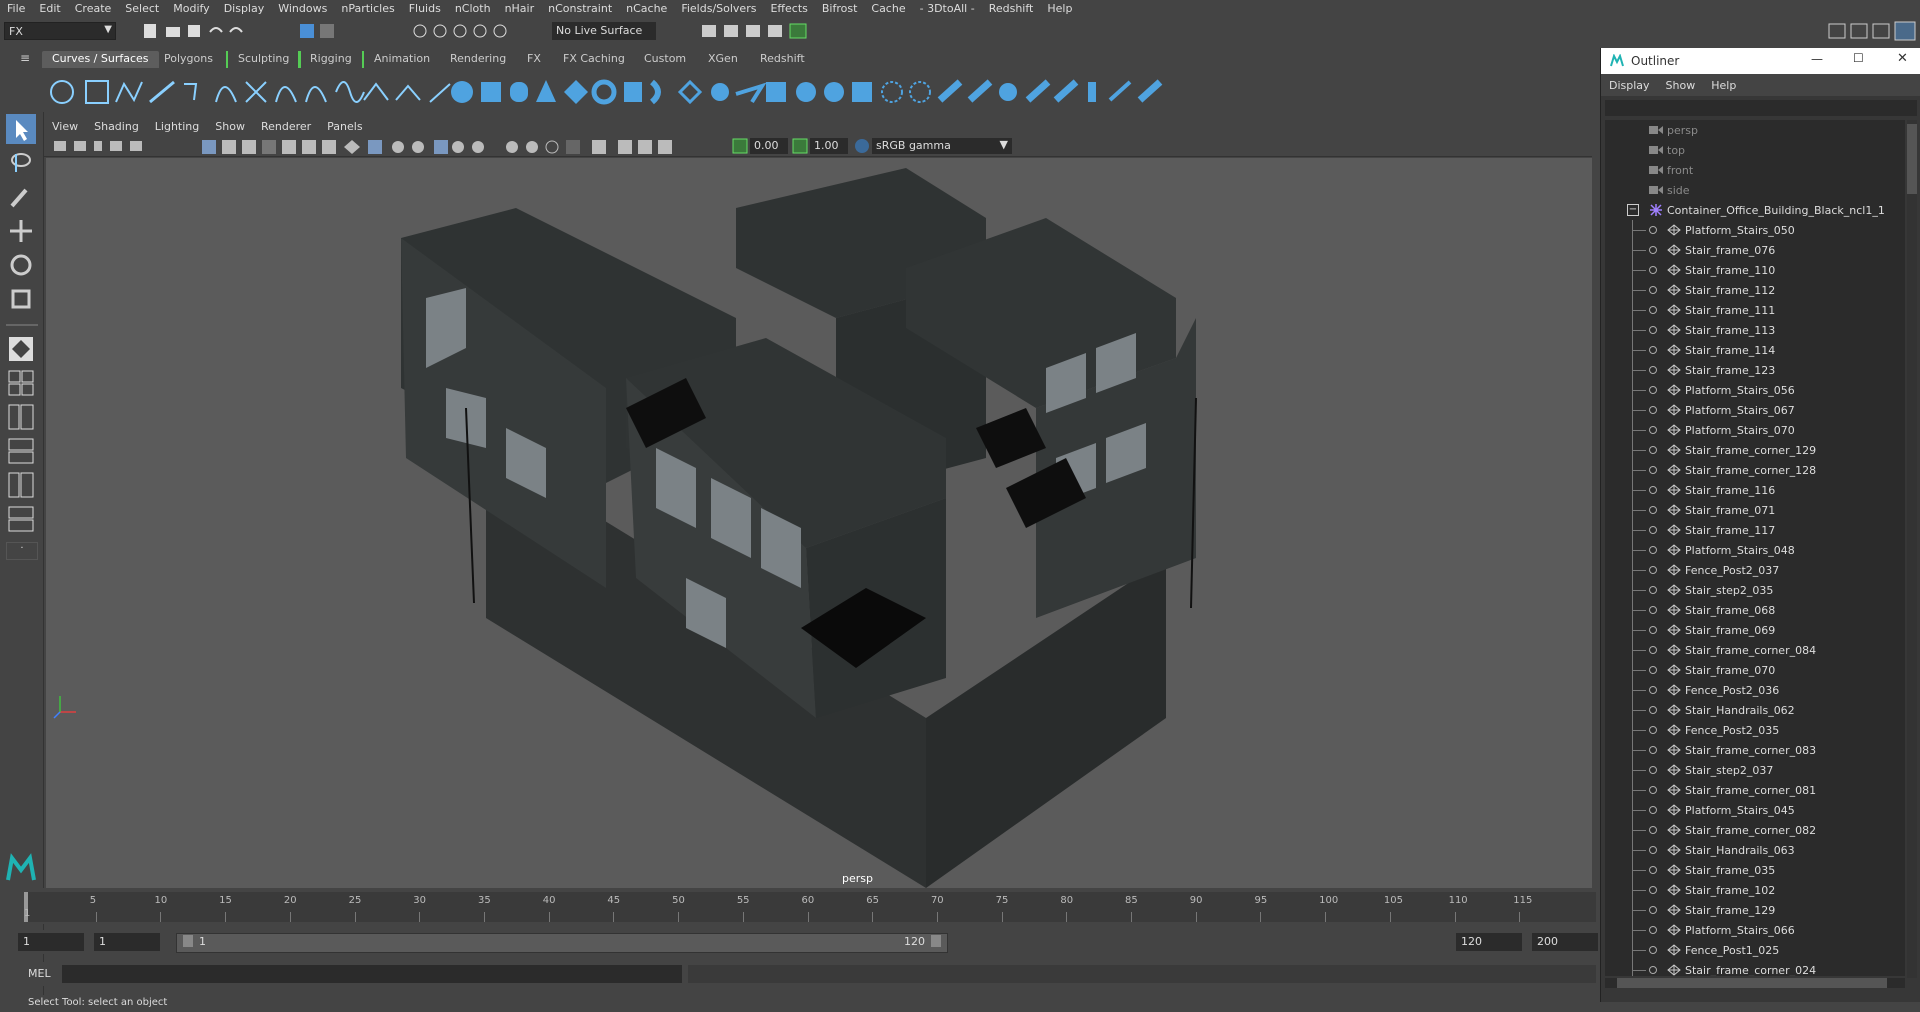  What do you see at coordinates (127, 942) in the screenshot?
I see `playback-start-field: 1` at bounding box center [127, 942].